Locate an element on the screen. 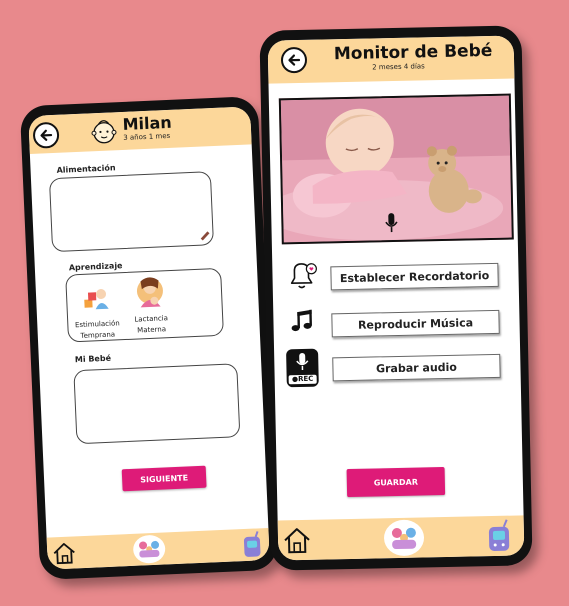  left-footer is located at coordinates (158, 548).